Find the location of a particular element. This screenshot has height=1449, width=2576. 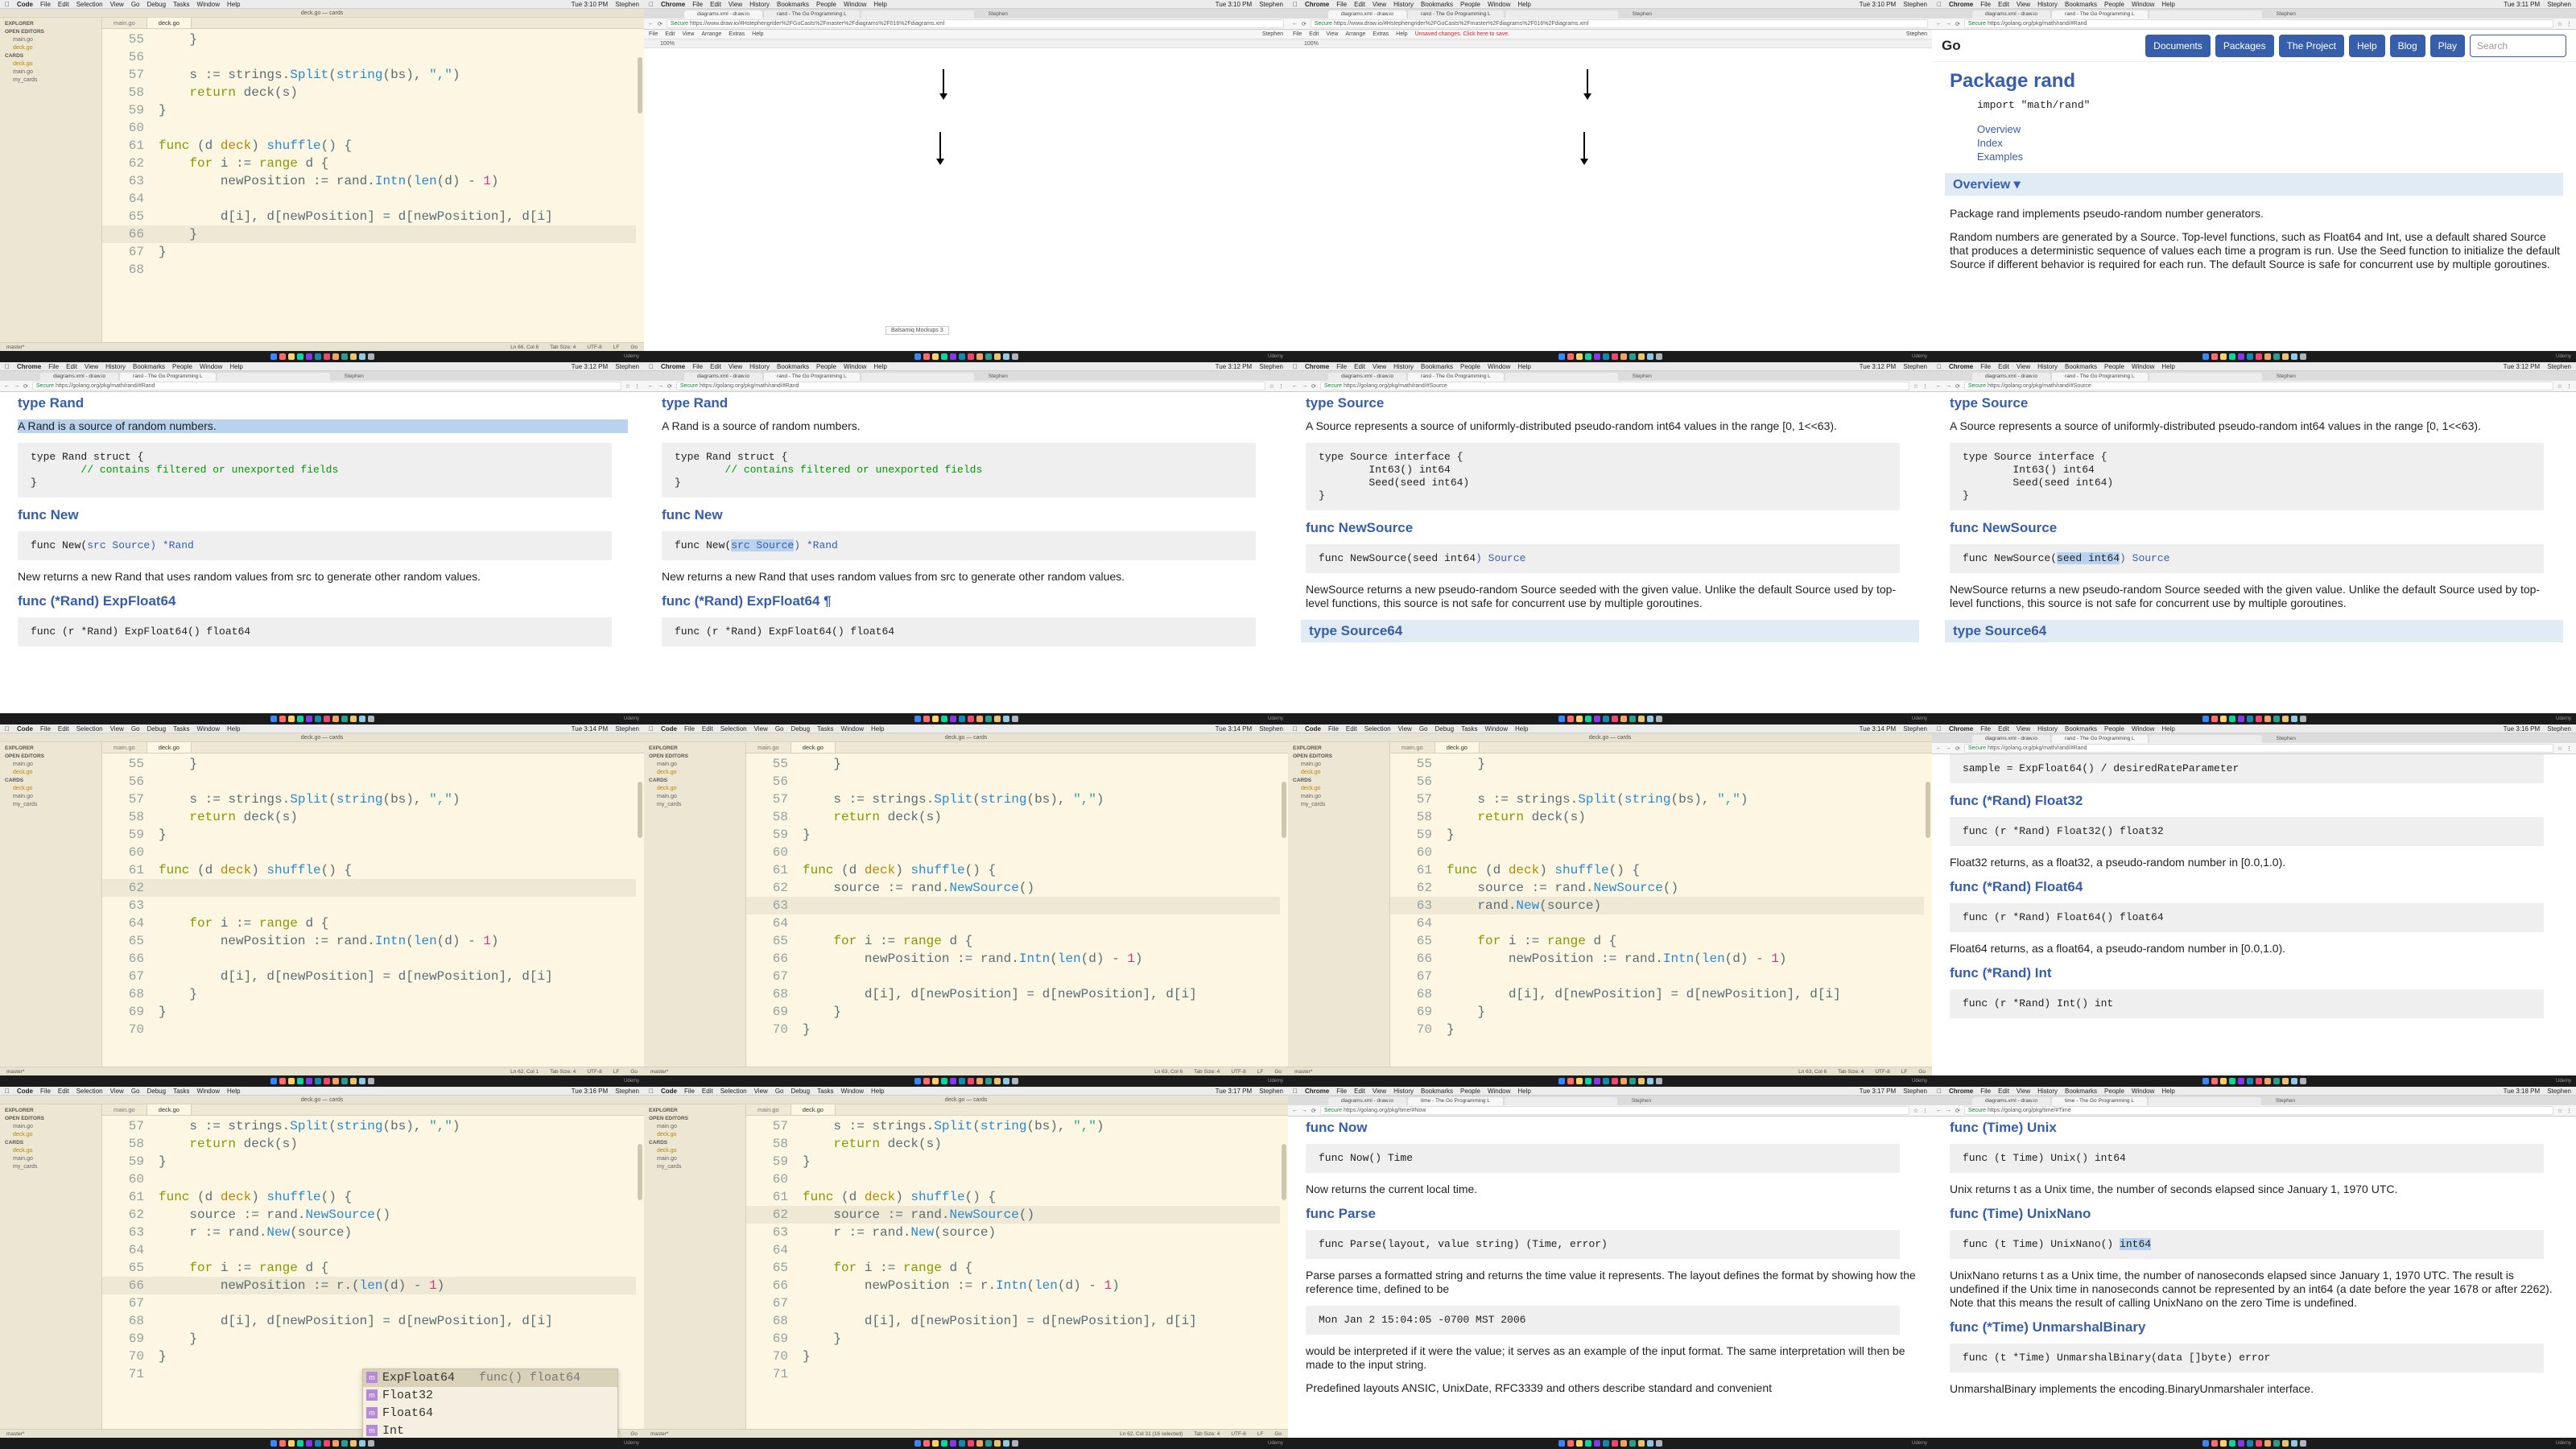

func-new-heading: func New is located at coordinates (975, 515).